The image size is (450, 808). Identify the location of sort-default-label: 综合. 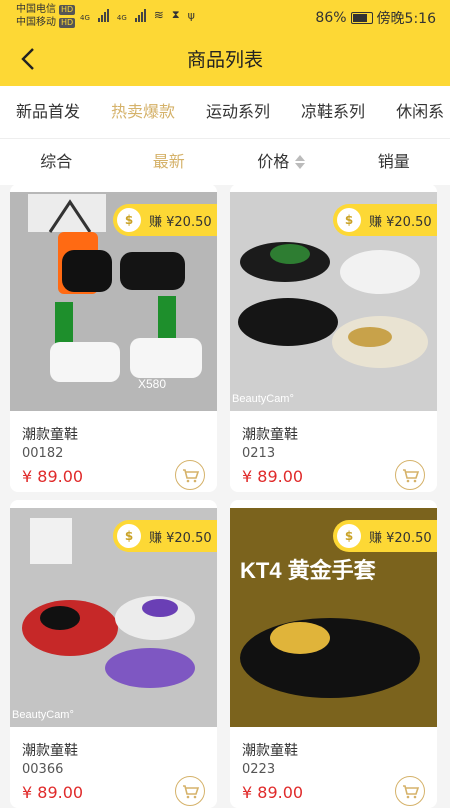
(56, 162).